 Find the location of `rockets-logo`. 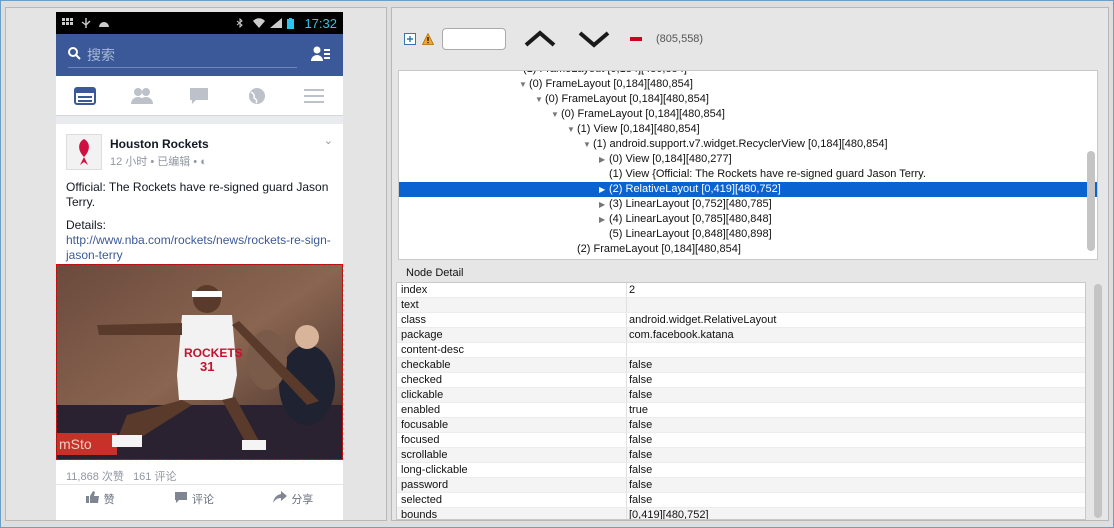

rockets-logo is located at coordinates (84, 152).